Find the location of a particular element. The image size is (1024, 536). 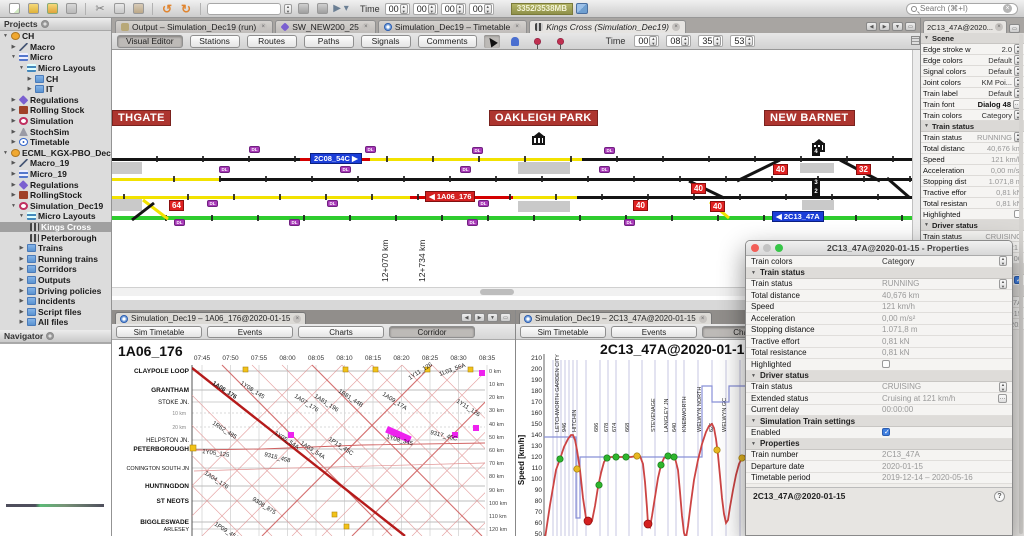

train-label-1a06: ◀ 1A06_176 is located at coordinates (450, 196).